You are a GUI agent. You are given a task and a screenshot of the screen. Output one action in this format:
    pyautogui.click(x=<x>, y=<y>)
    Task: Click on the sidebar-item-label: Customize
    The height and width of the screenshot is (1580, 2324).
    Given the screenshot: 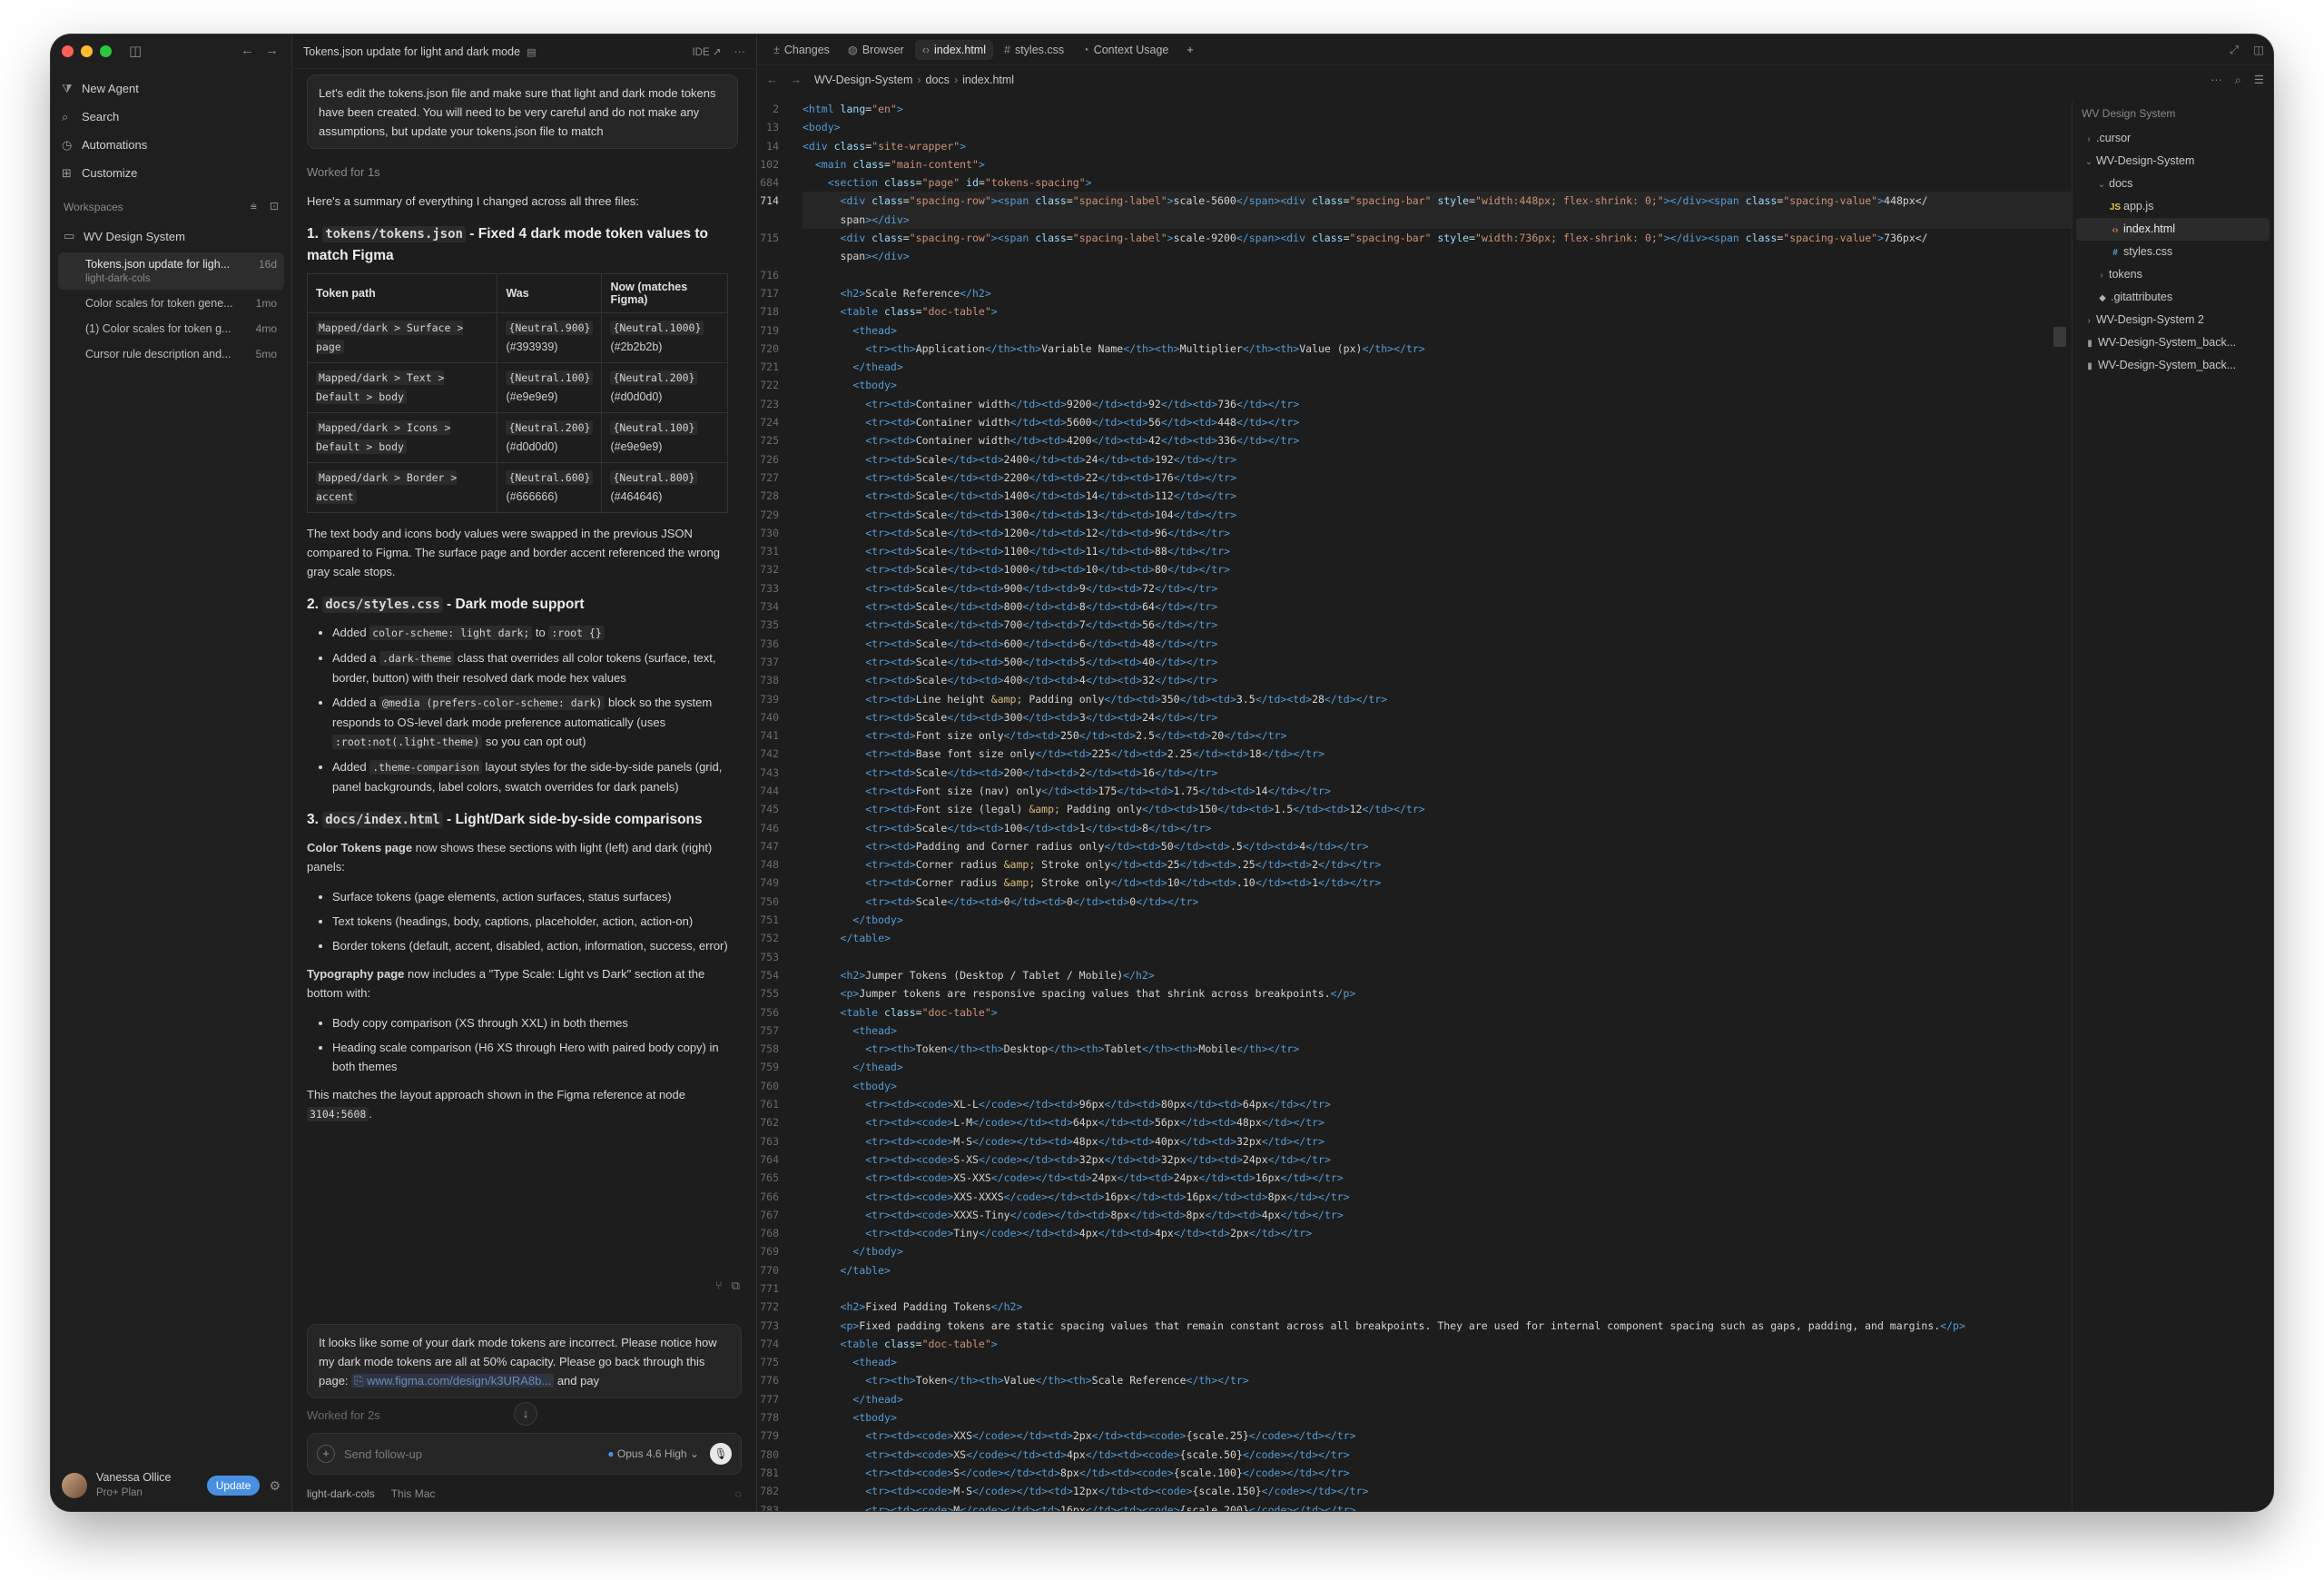 What is the action you would take?
    pyautogui.click(x=110, y=173)
    